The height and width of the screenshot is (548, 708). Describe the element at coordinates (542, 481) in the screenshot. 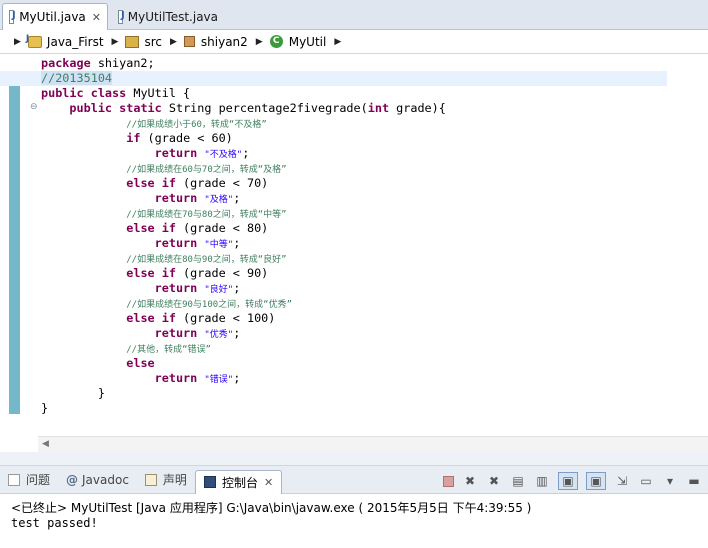

I see `scroll-lock-icon: ▥` at that location.